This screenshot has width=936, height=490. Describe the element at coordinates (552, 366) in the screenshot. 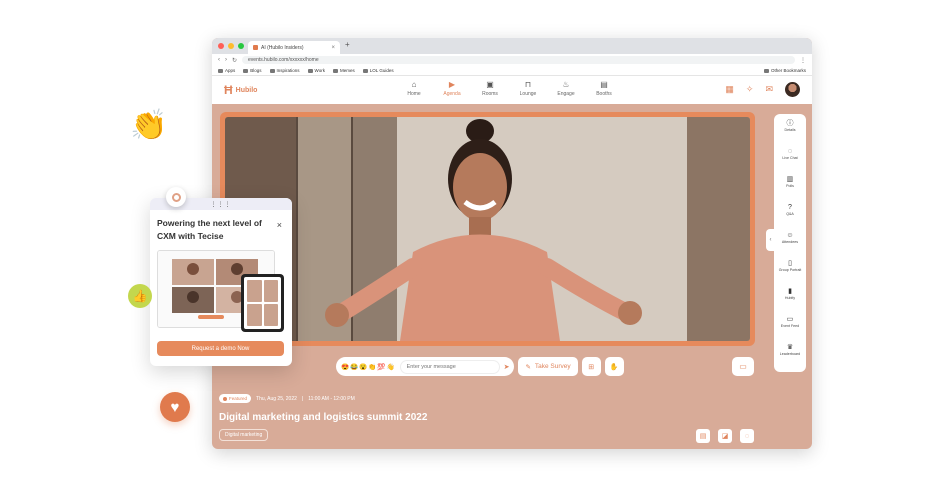

I see `survey-label: Take Survey` at that location.